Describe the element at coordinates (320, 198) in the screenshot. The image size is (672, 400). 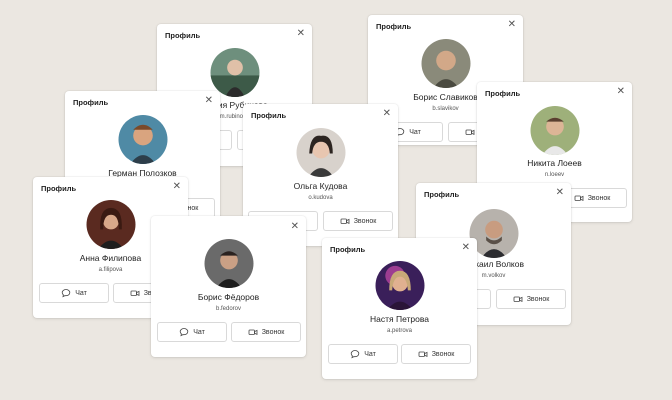
I see `profile-login: o.kudova` at that location.